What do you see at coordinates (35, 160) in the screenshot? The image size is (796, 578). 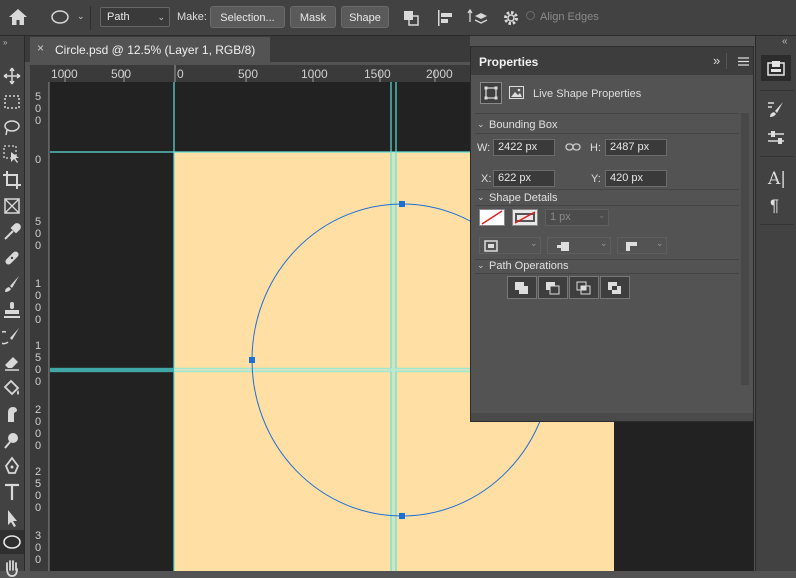 I see `ruler-label-group: 0` at bounding box center [35, 160].